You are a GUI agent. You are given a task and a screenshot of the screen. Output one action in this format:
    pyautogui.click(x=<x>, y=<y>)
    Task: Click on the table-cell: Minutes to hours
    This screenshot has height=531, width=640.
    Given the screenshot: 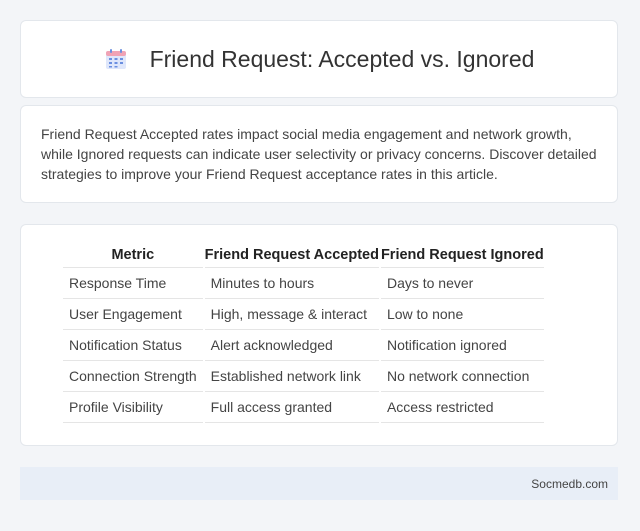 What is the action you would take?
    pyautogui.click(x=291, y=283)
    